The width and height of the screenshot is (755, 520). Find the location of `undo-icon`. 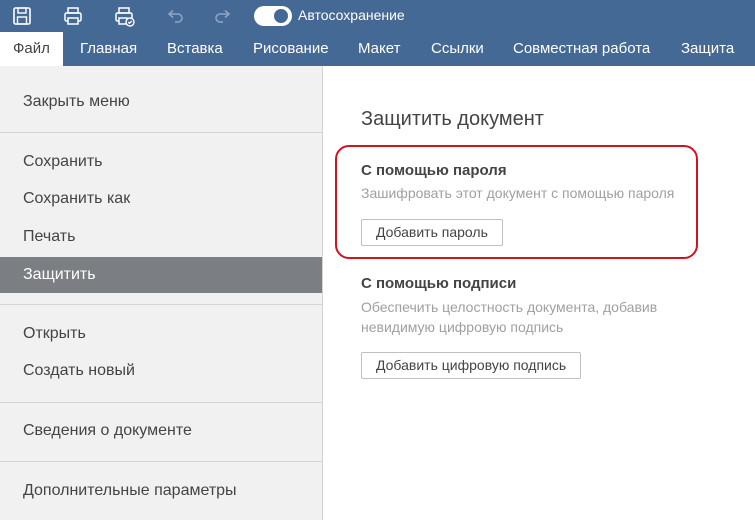

undo-icon is located at coordinates (174, 16).